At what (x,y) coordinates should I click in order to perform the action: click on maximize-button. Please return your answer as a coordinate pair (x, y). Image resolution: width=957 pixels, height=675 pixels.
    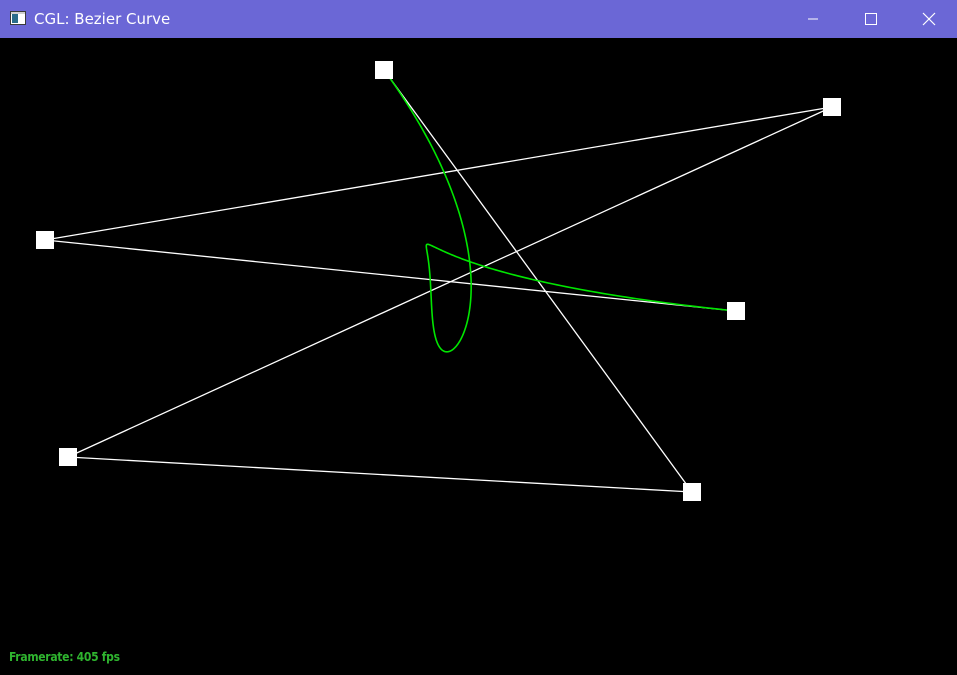
    Looking at the image, I should click on (871, 19).